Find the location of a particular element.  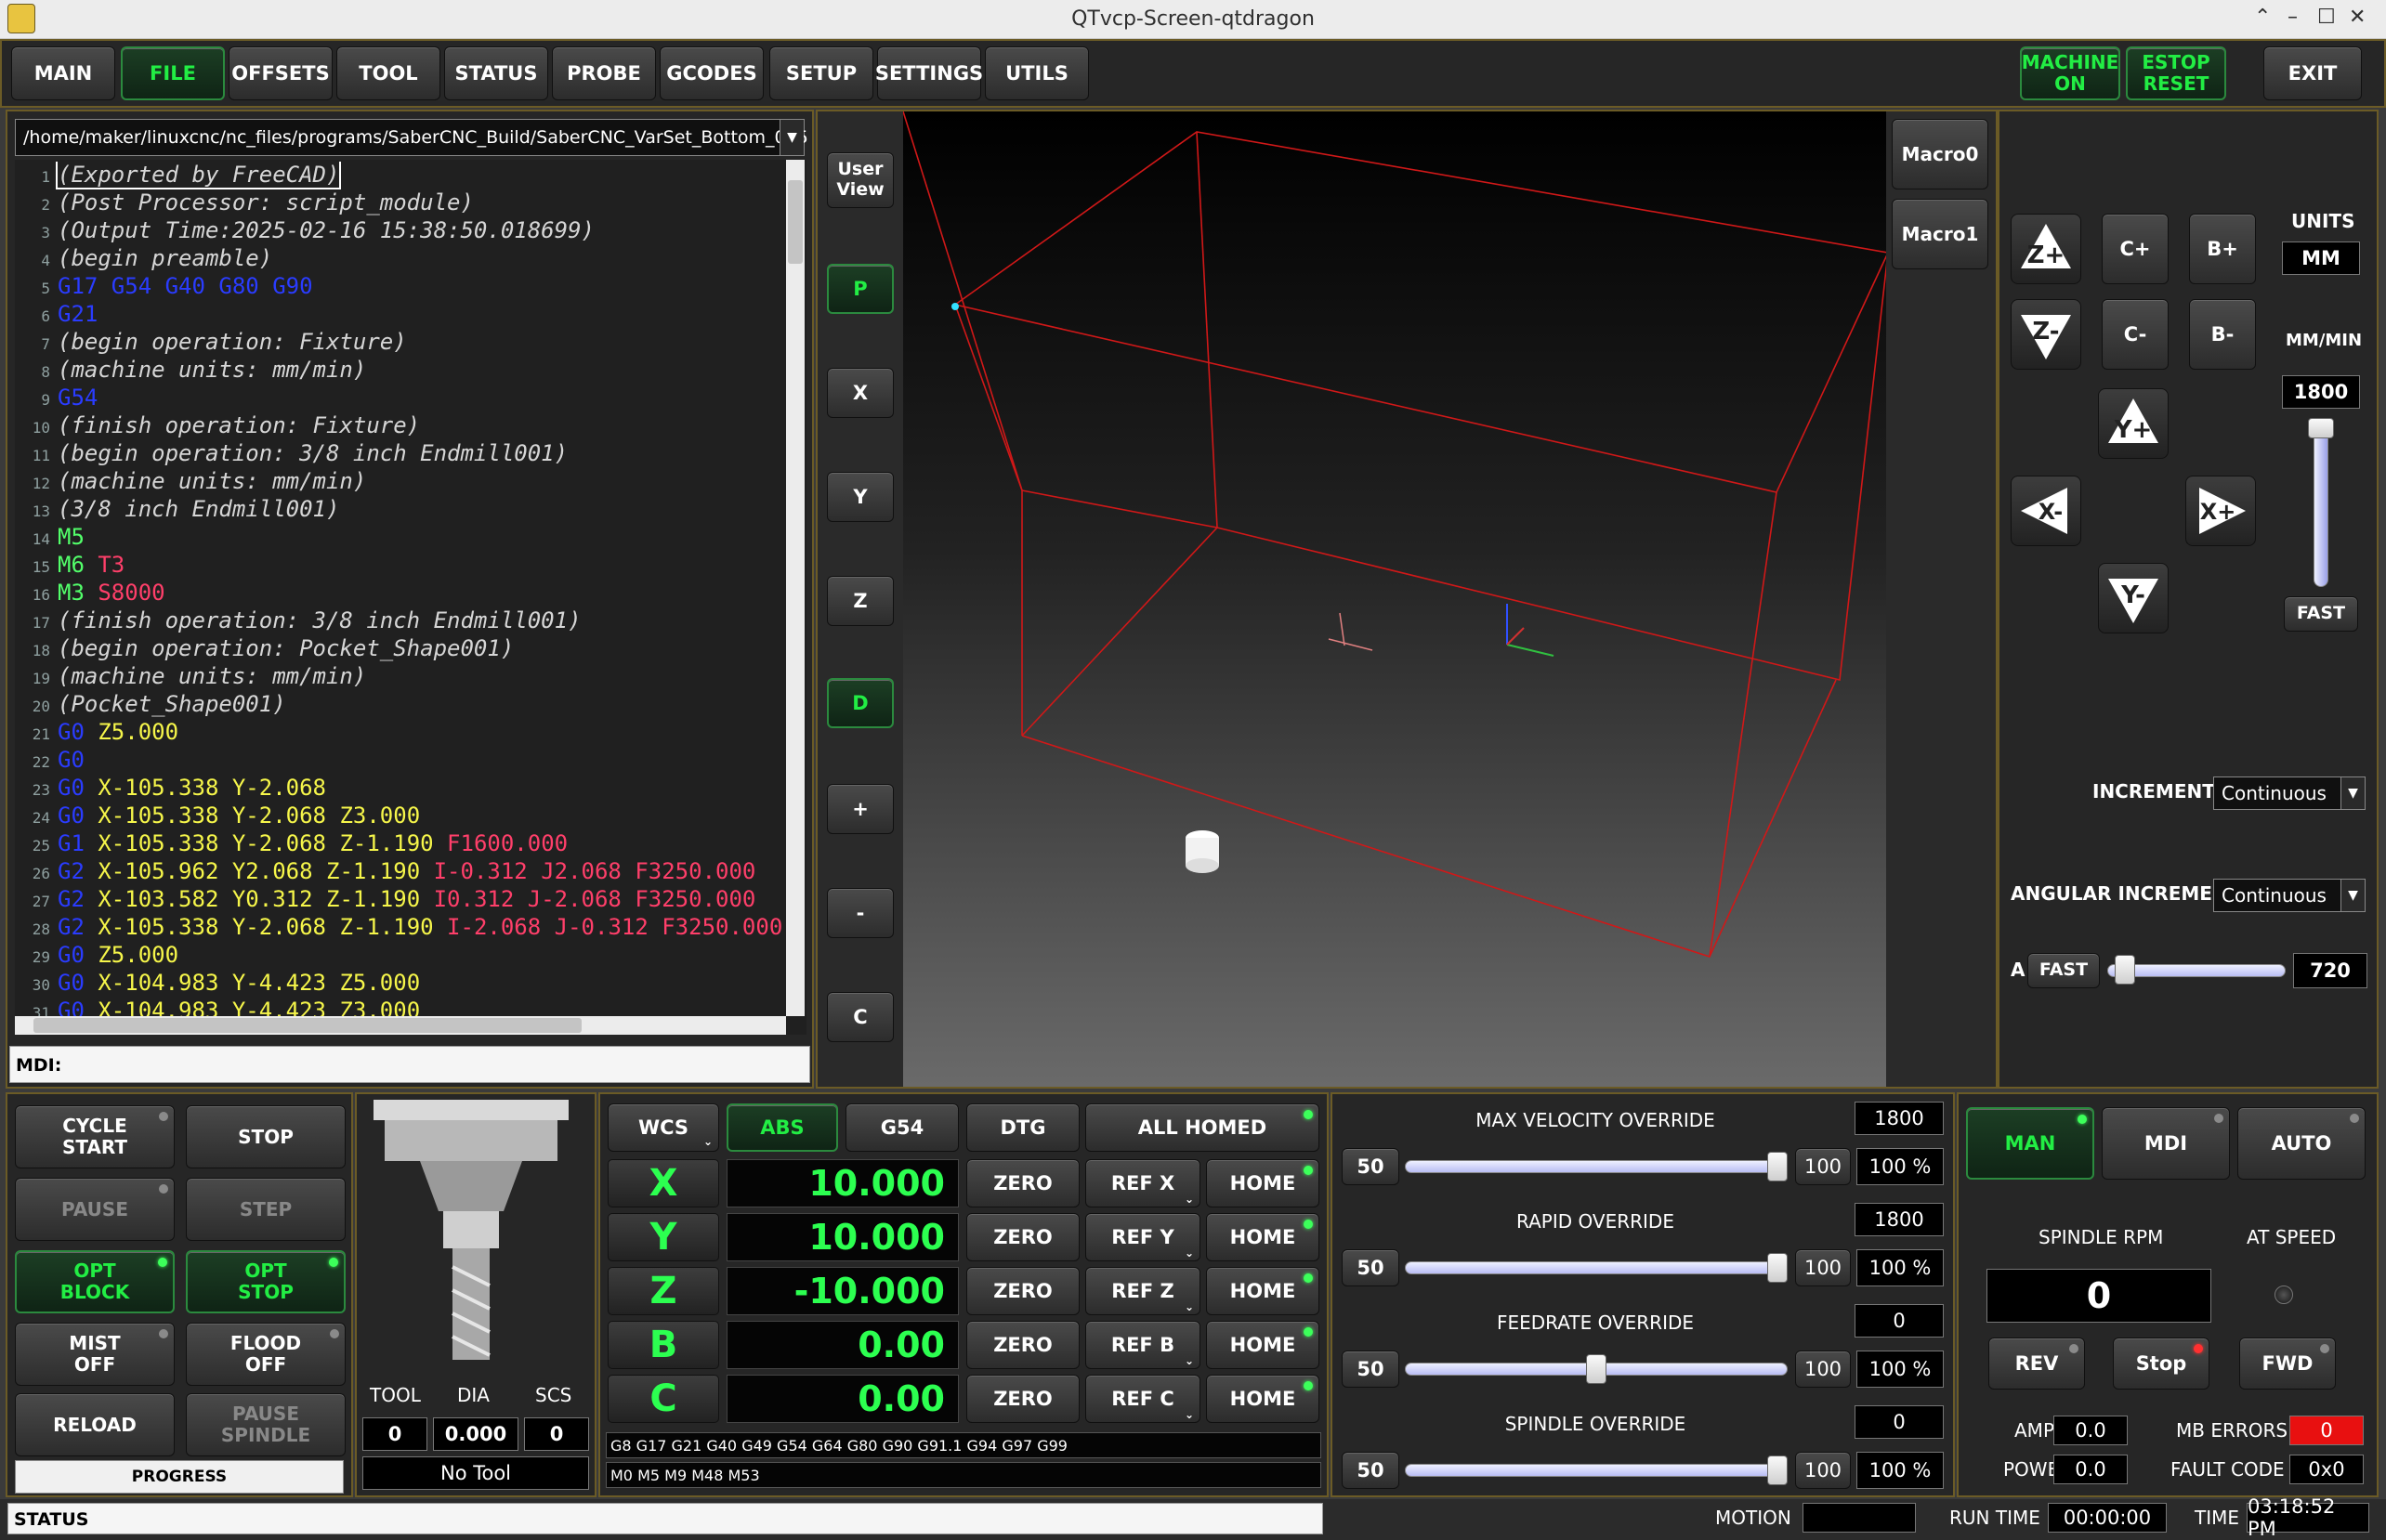

jog-b-minus-button: B- is located at coordinates (2222, 334).